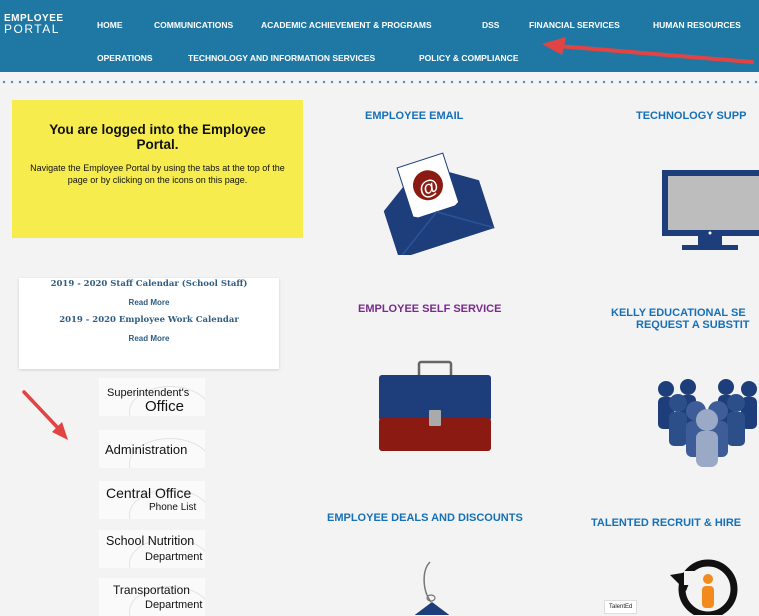  Describe the element at coordinates (704, 586) in the screenshot. I see `talented-recruit-logo-icon` at that location.